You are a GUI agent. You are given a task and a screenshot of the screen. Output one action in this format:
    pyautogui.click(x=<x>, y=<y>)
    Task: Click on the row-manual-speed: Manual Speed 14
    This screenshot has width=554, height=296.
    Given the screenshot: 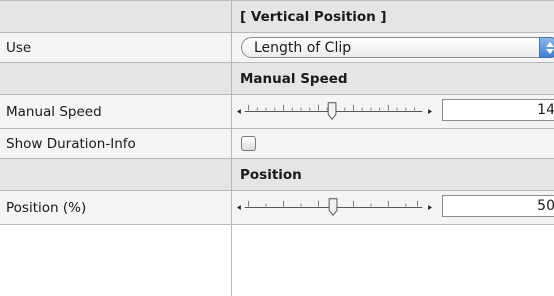 What is the action you would take?
    pyautogui.click(x=277, y=112)
    